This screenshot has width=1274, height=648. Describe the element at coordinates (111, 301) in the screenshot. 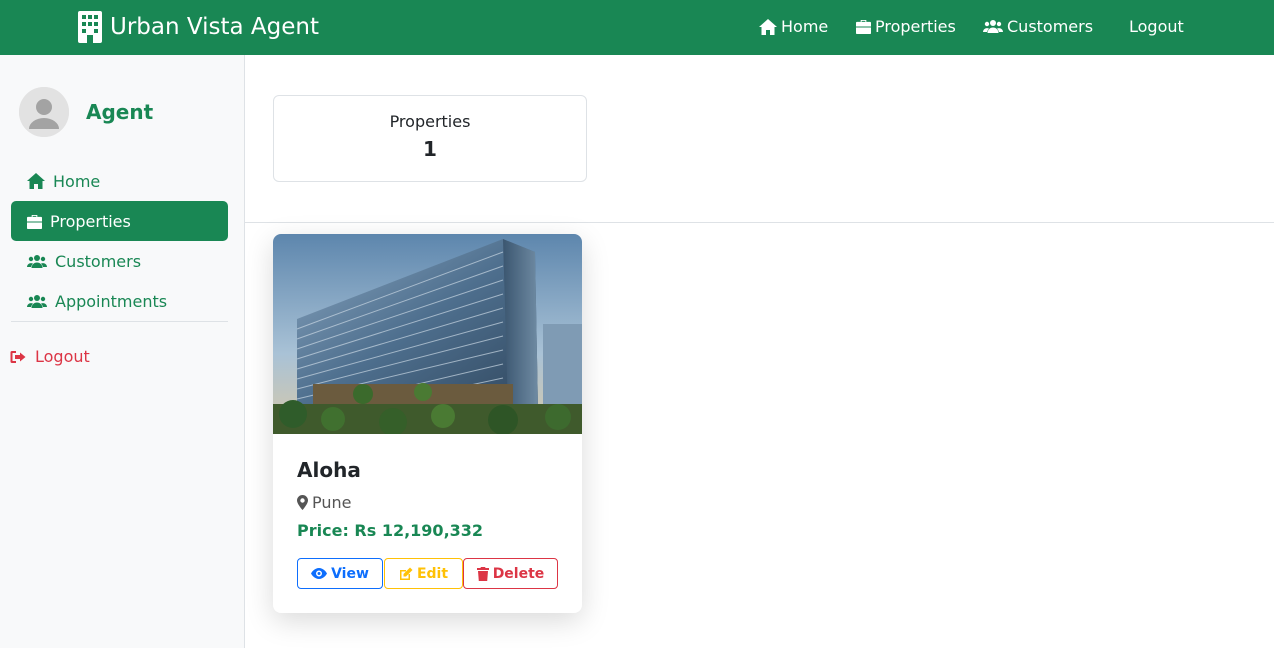

I see `sidebar-item-label: Appointments` at that location.